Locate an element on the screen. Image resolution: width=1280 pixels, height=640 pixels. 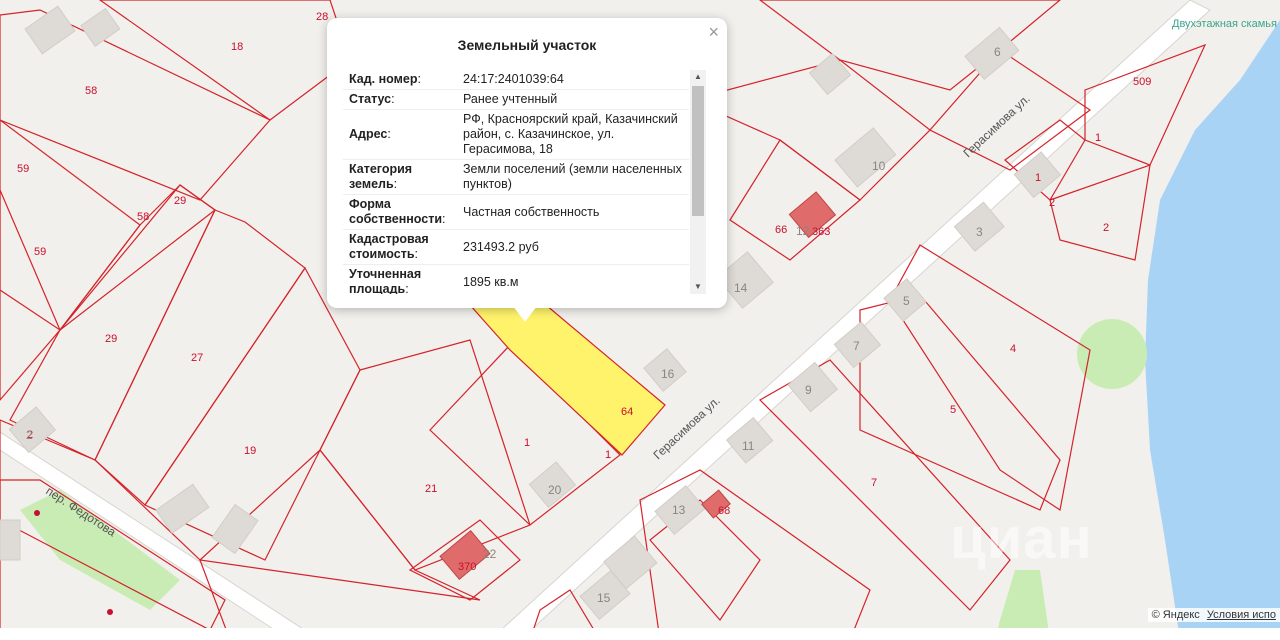
plot-label: 4 is located at coordinates (1013, 349).